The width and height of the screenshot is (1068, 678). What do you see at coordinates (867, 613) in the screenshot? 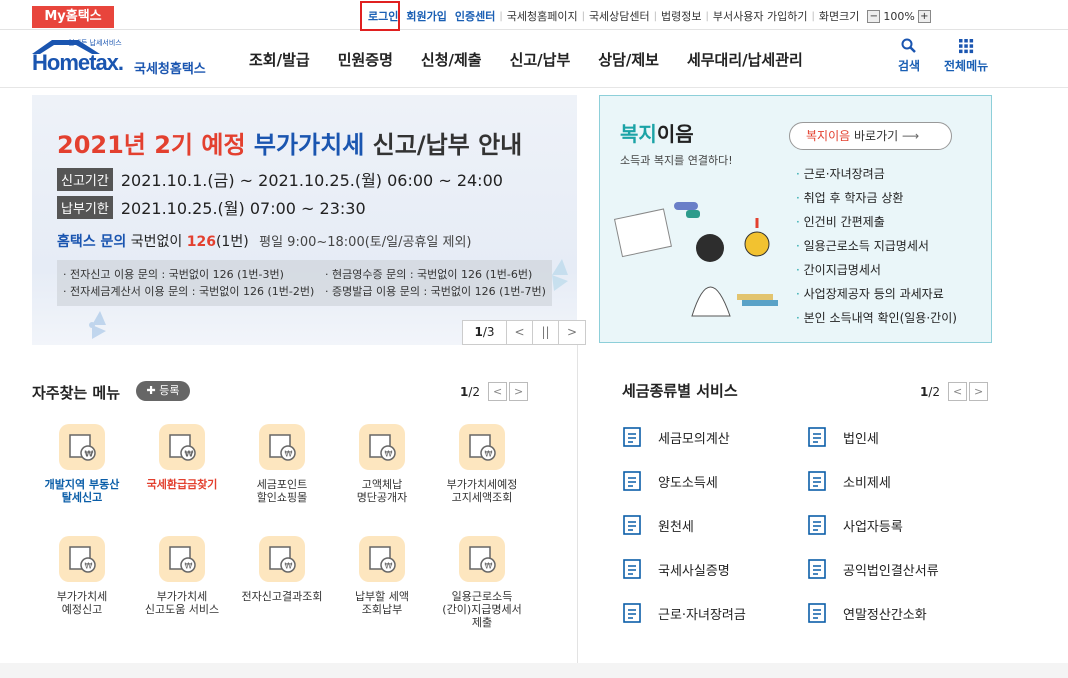
I see `taxtype-item-year-end-settlement: 연말정산간소화` at bounding box center [867, 613].